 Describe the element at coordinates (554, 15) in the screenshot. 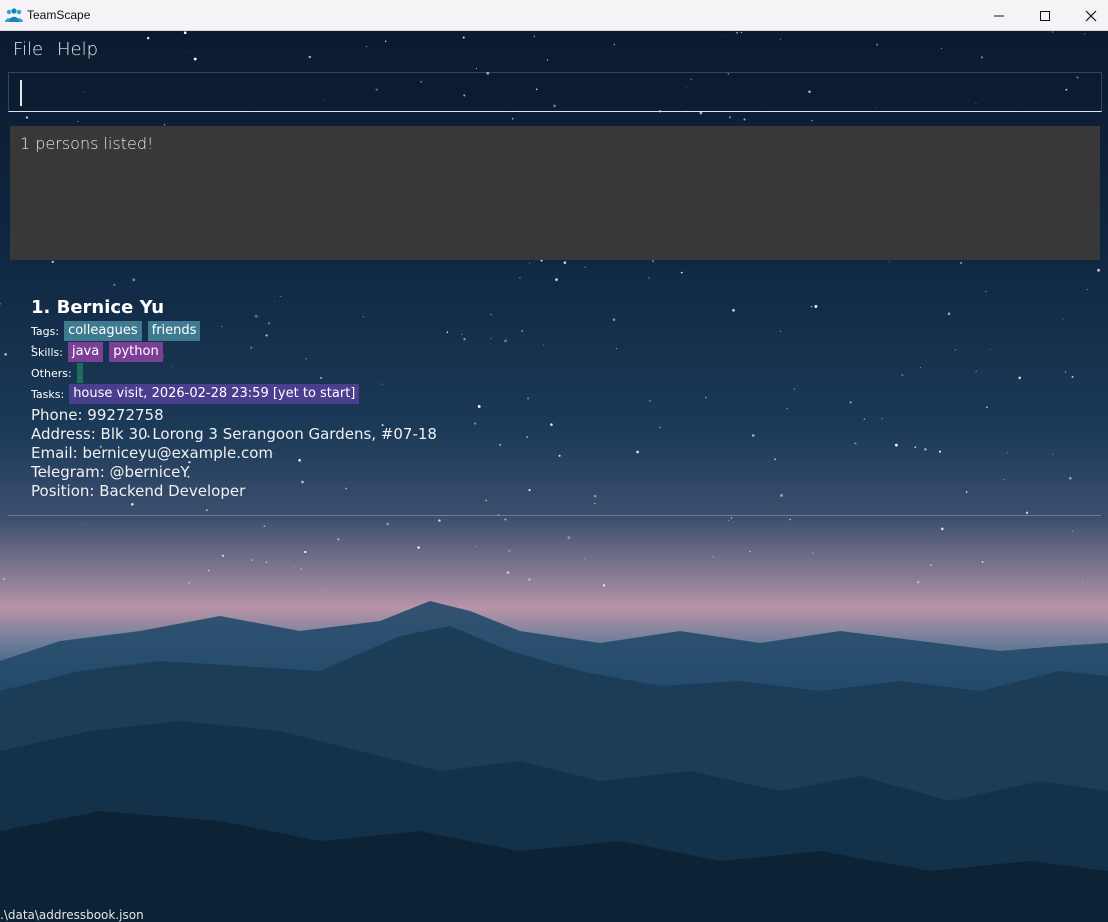

I see `title-bar: TeamScape` at that location.